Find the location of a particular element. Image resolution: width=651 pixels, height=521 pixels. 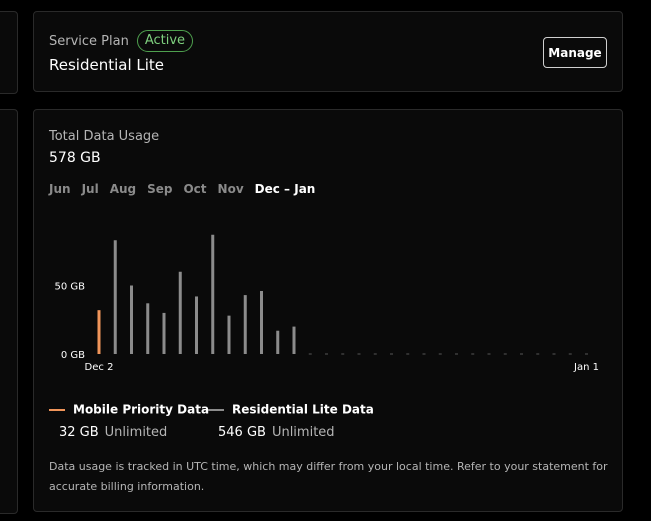

legend-values-residential: 546 GB Unlimited is located at coordinates (296, 432).